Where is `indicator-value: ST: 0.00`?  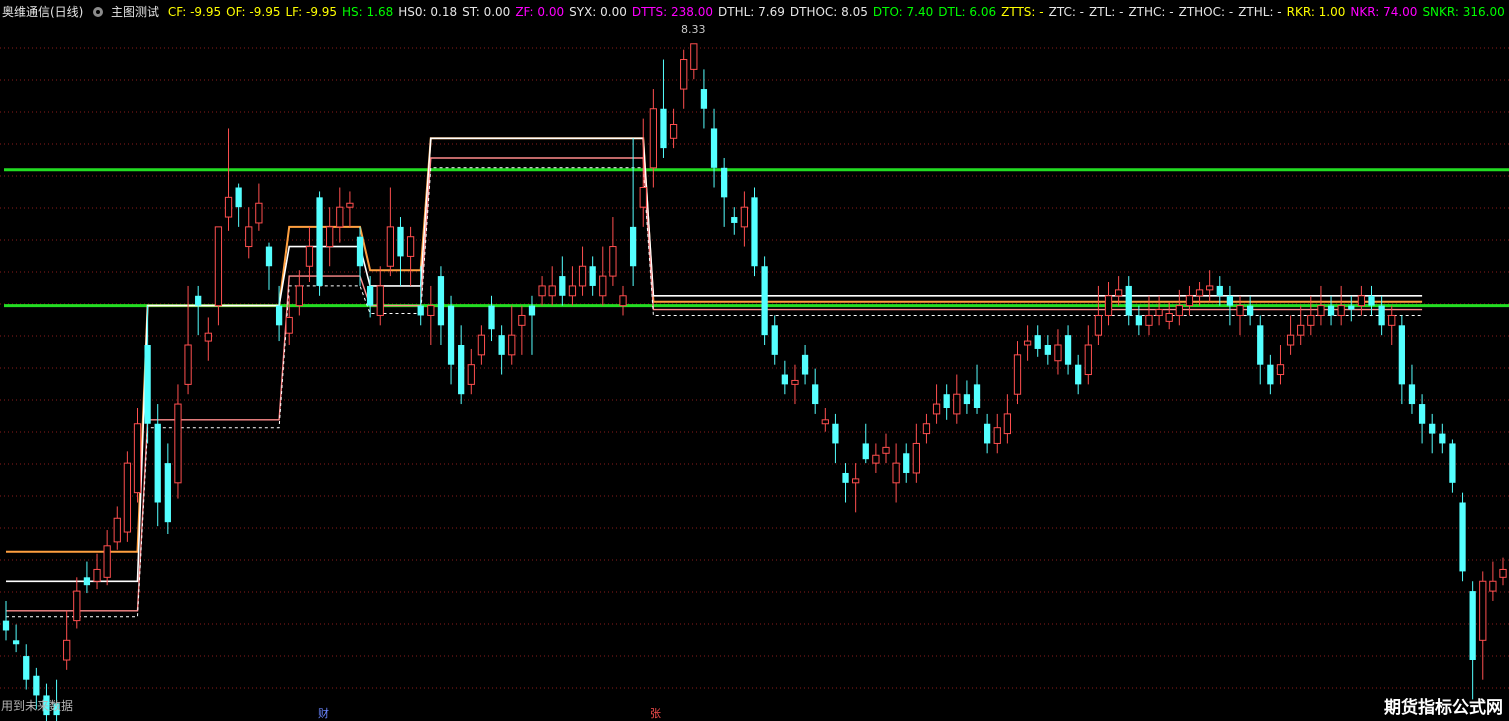 indicator-value: ST: 0.00 is located at coordinates (486, 12).